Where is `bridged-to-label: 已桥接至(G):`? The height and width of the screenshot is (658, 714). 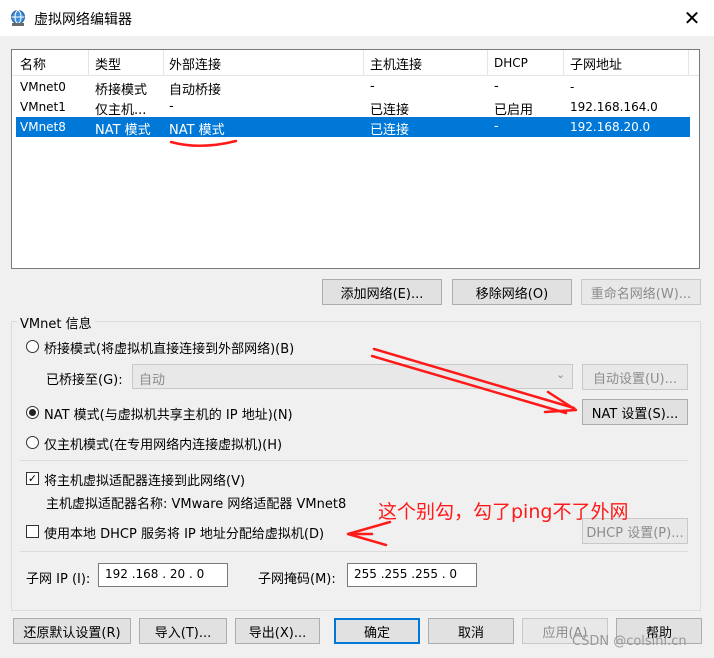
bridged-to-label: 已桥接至(G): is located at coordinates (84, 380).